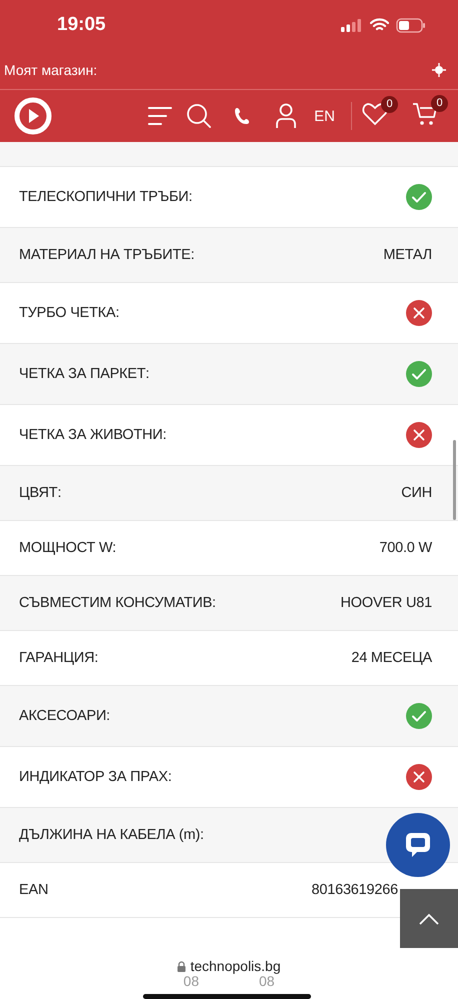  What do you see at coordinates (405, 548) in the screenshot?
I see `spec-value: 700.0 W` at bounding box center [405, 548].